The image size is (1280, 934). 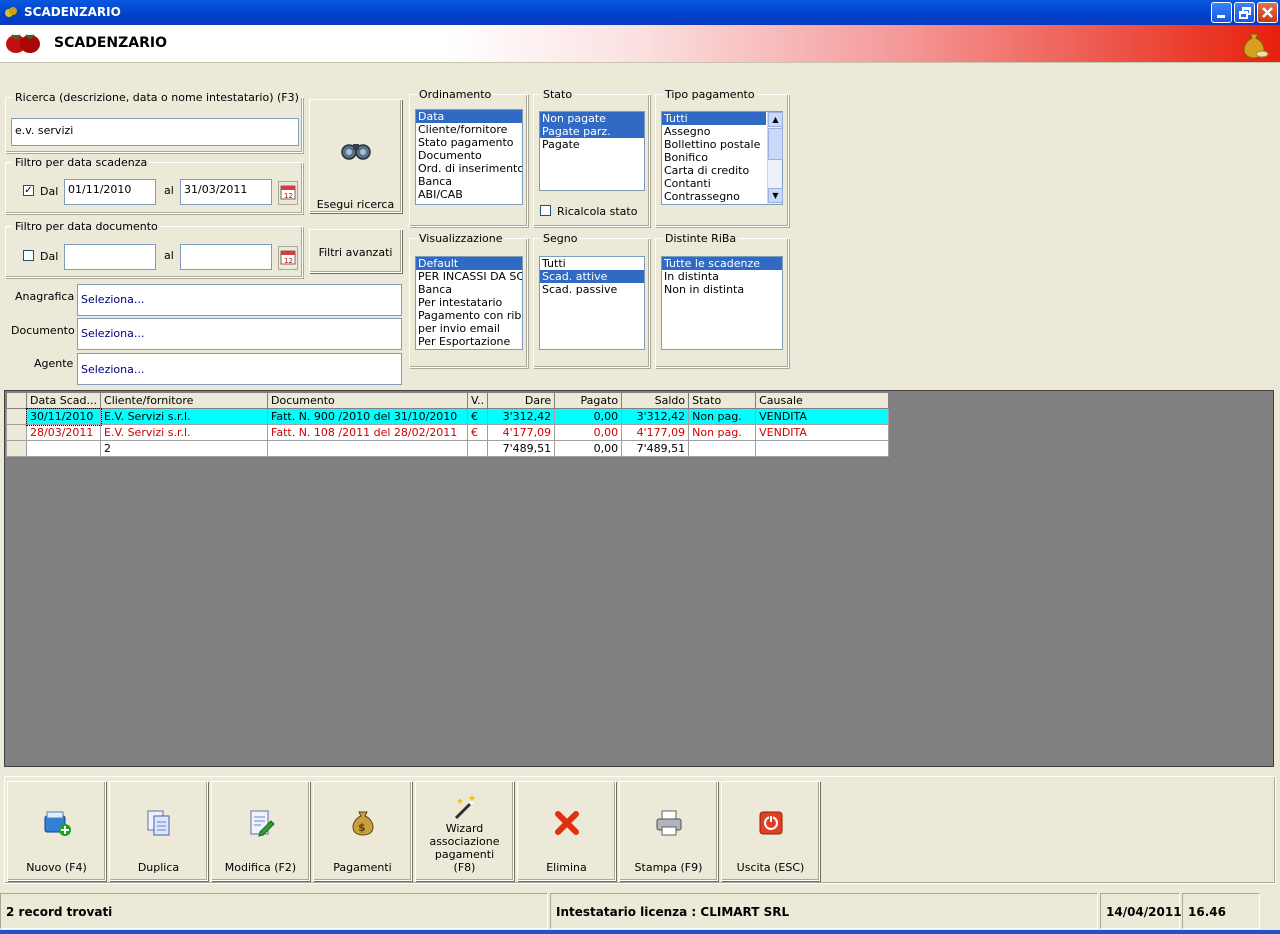 What do you see at coordinates (714, 118) in the screenshot?
I see `tipo-pagamento-option: Tutti` at bounding box center [714, 118].